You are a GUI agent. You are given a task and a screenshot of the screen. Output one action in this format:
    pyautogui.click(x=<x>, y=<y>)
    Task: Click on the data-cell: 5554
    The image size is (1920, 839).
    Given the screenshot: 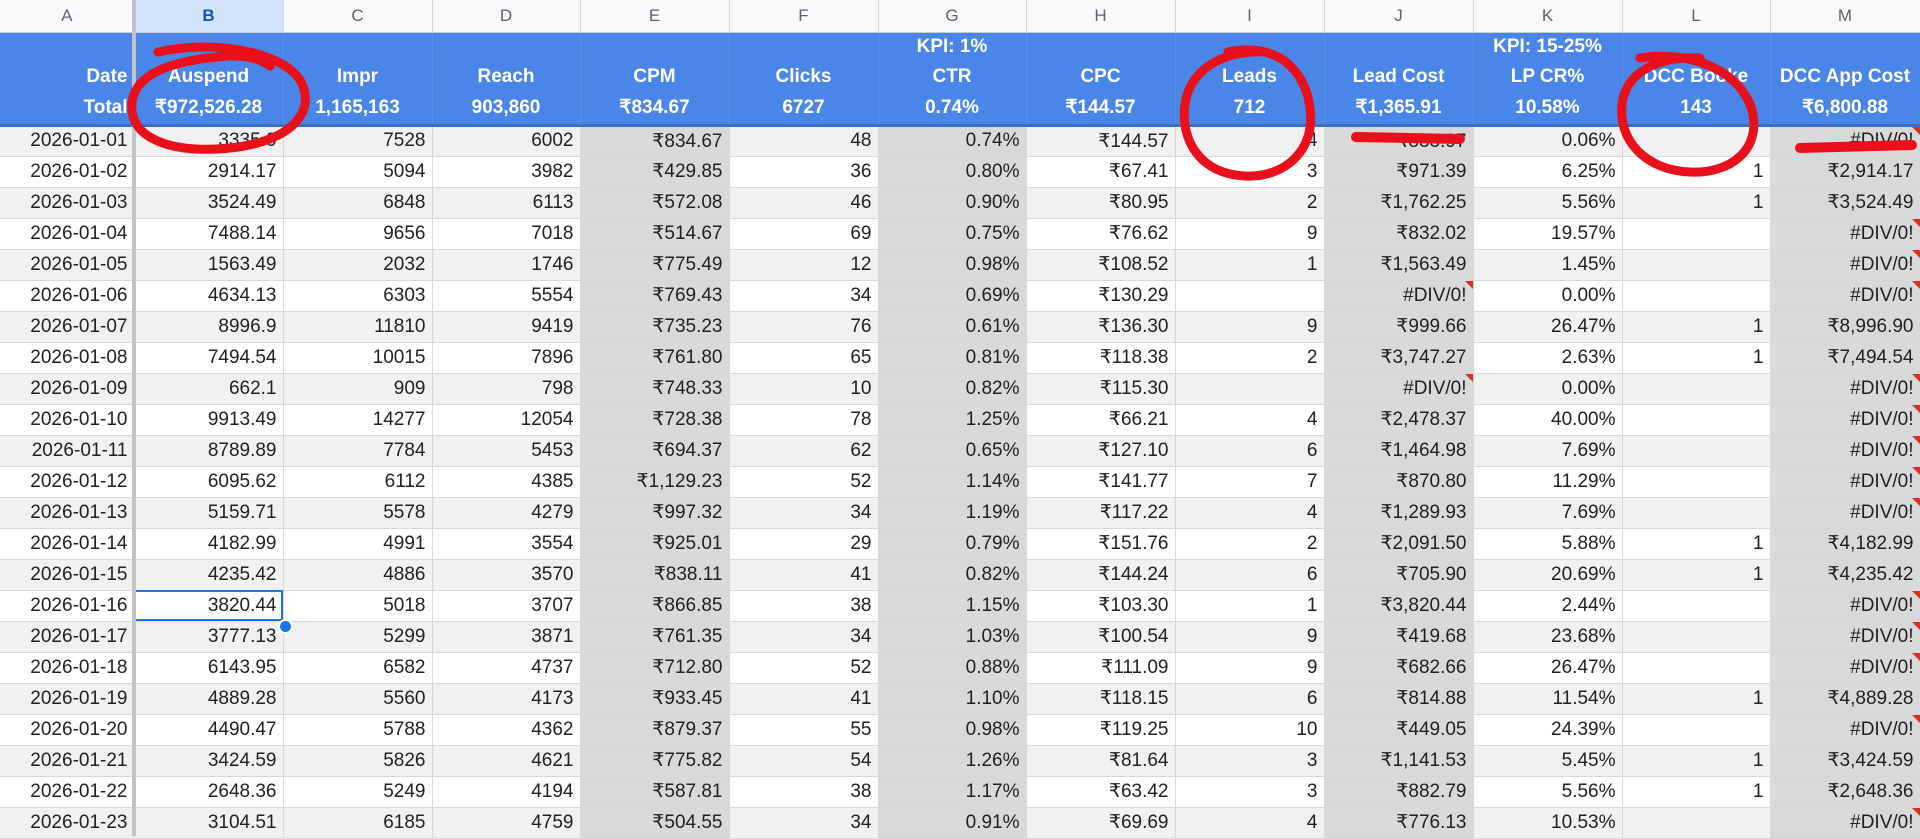 What is the action you would take?
    pyautogui.click(x=506, y=296)
    